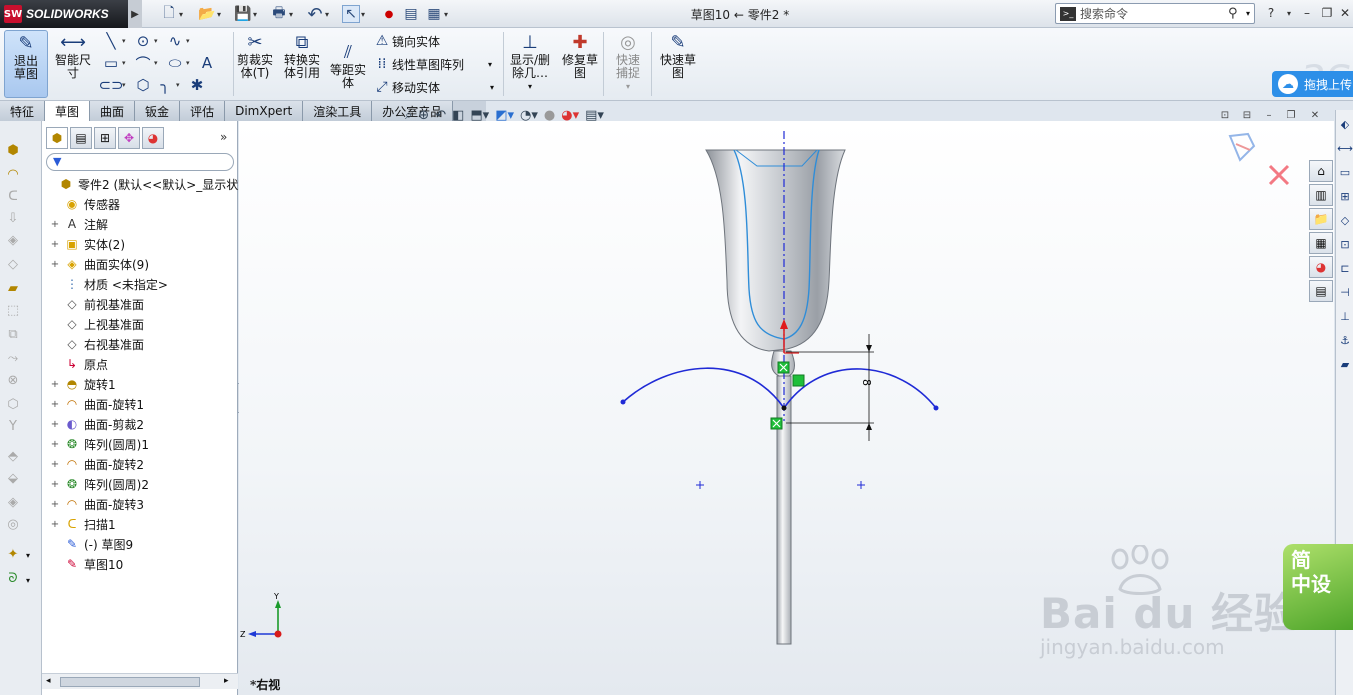 Image resolution: width=1353 pixels, height=695 pixels. I want to click on text-icon: A, so click(207, 63).